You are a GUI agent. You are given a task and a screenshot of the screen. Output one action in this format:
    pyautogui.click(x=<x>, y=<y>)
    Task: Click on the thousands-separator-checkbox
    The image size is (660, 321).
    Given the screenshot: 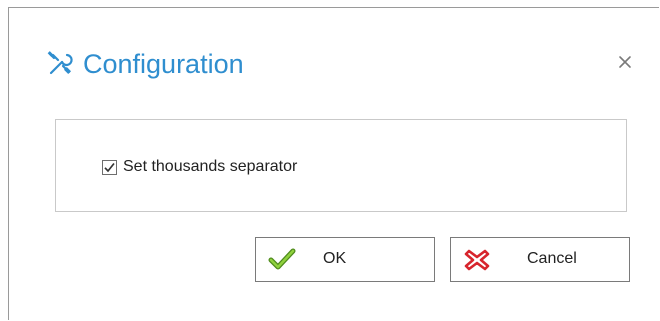 What is the action you would take?
    pyautogui.click(x=109, y=167)
    